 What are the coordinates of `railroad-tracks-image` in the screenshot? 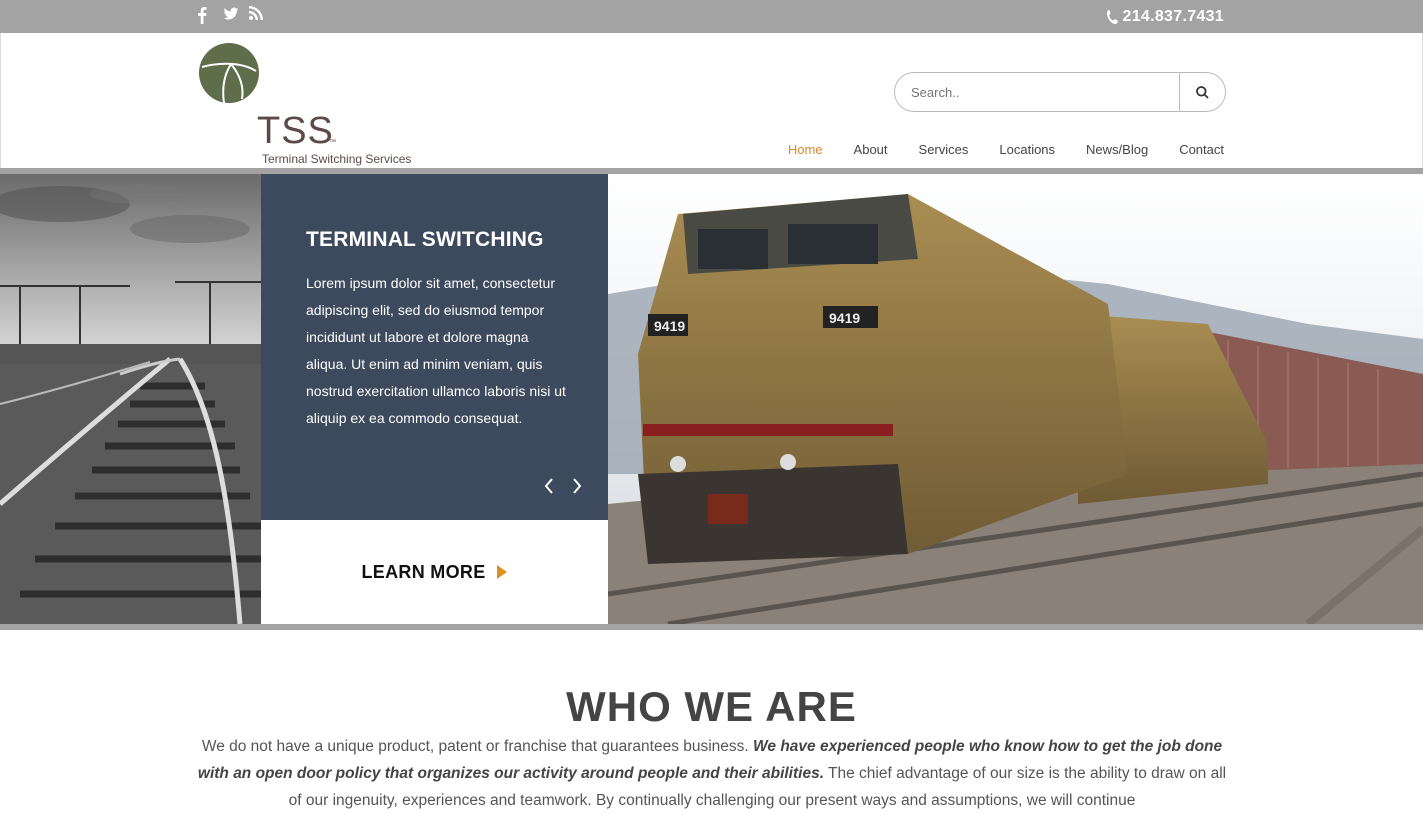 It's located at (130, 399).